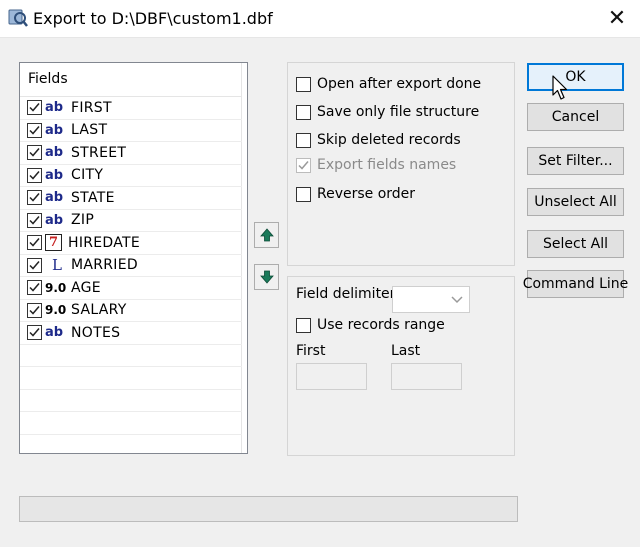 This screenshot has width=640, height=547. Describe the element at coordinates (431, 299) in the screenshot. I see `field-delimiter-select` at that location.